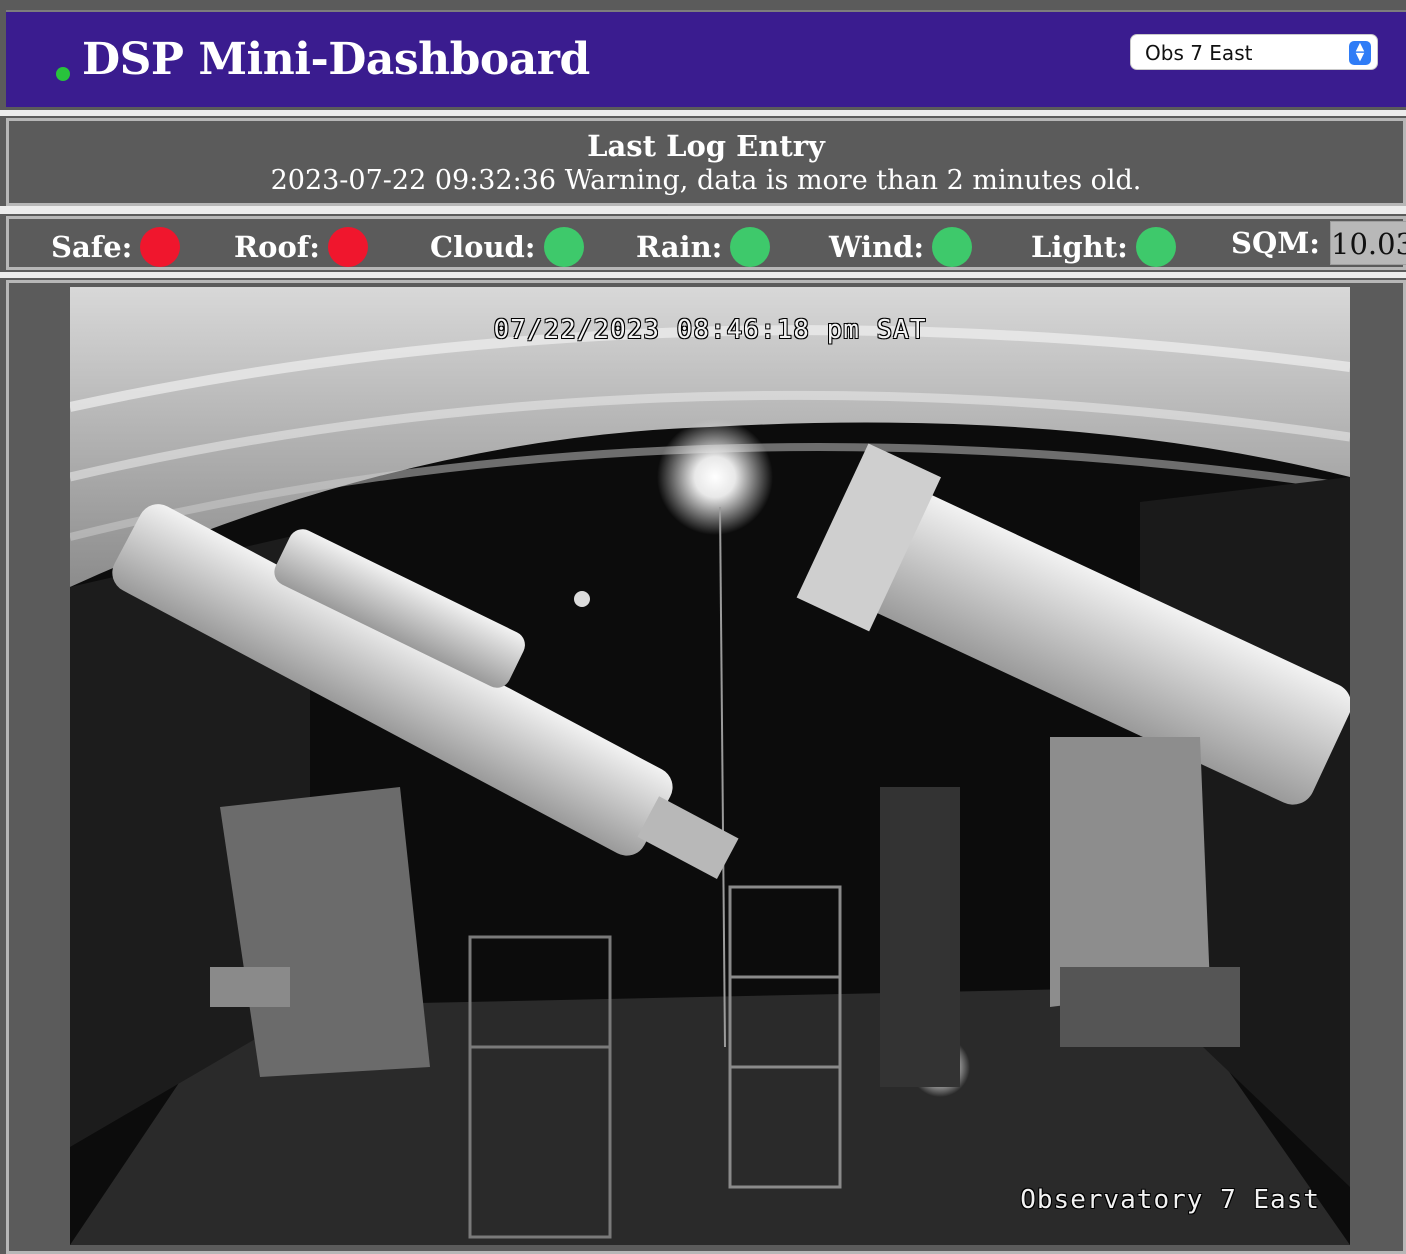 This screenshot has width=1406, height=1254. I want to click on status-label: Roof:, so click(277, 247).